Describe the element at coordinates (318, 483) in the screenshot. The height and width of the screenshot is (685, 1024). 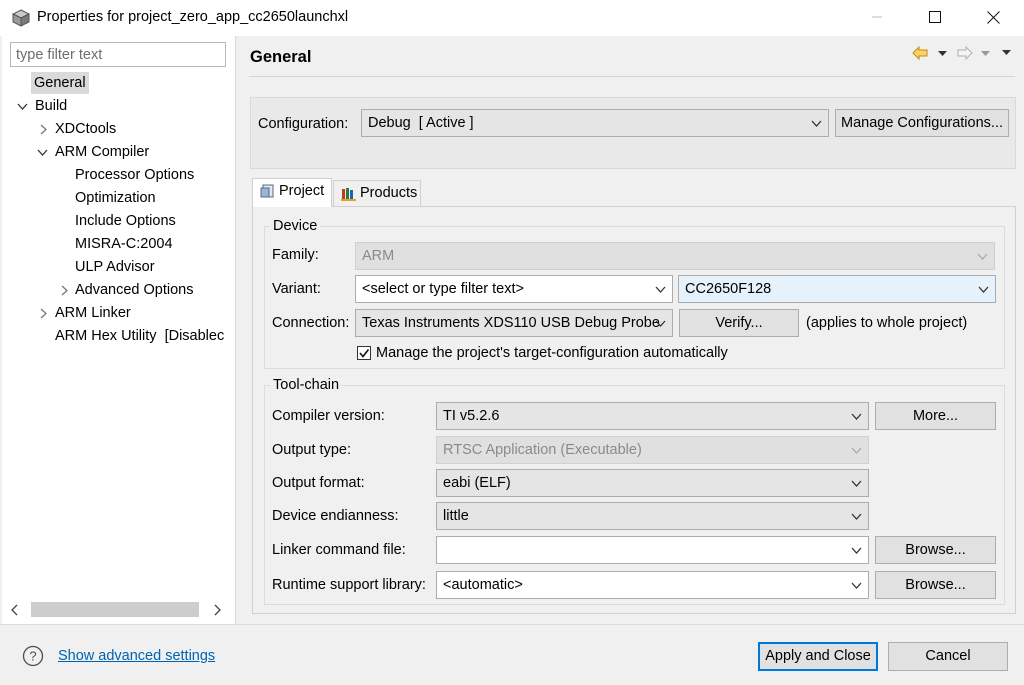
I see `output-format-label: Output format:` at that location.